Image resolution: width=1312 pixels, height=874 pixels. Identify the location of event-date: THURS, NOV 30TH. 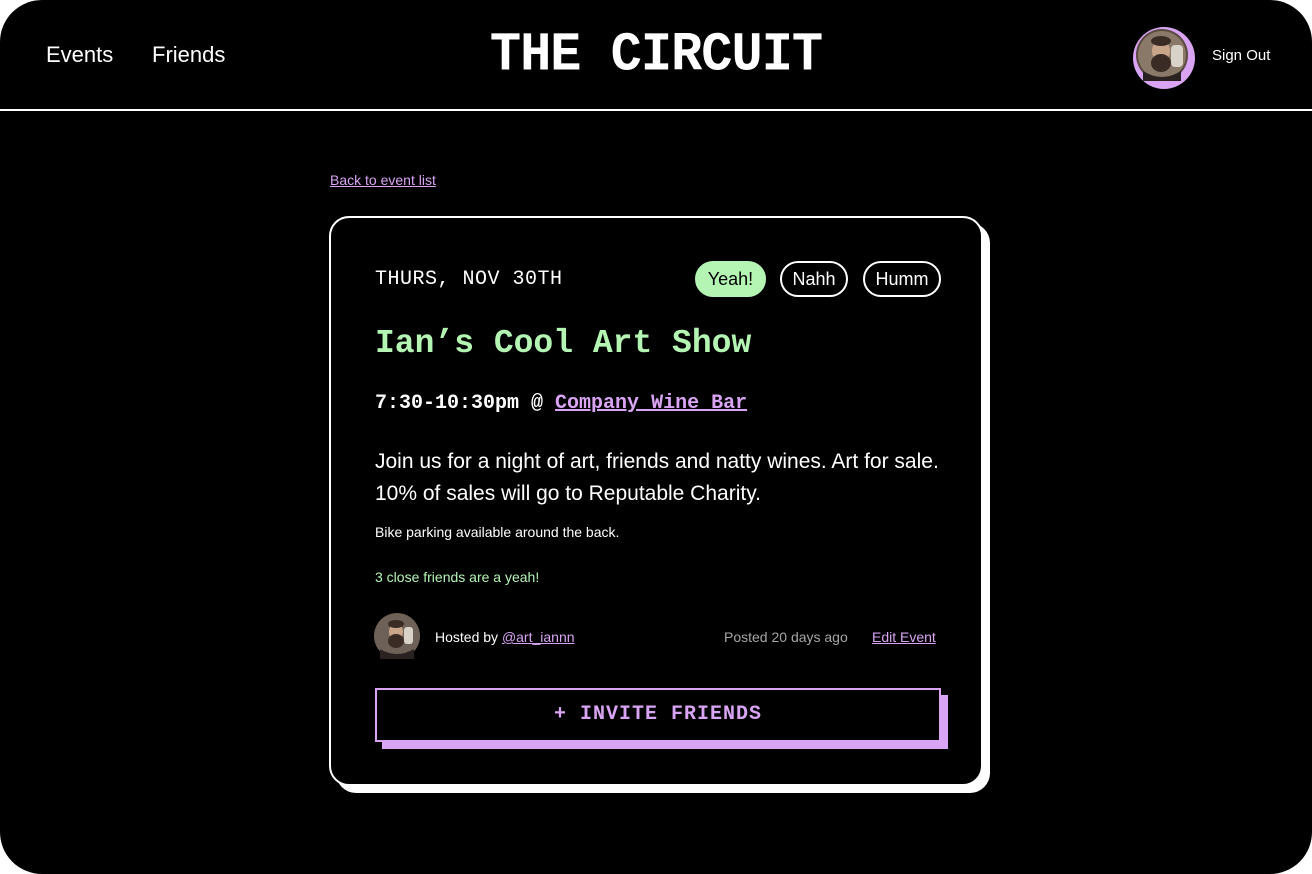
(469, 279).